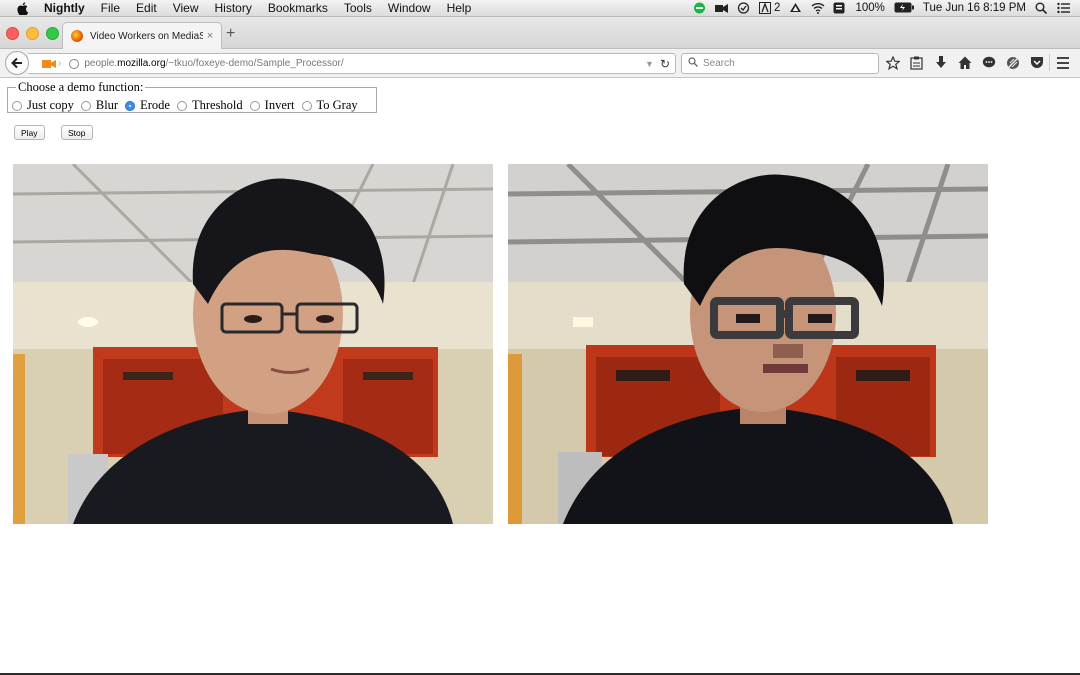 The image size is (1080, 675). I want to click on tracking-protection-icon, so click(1012, 62).